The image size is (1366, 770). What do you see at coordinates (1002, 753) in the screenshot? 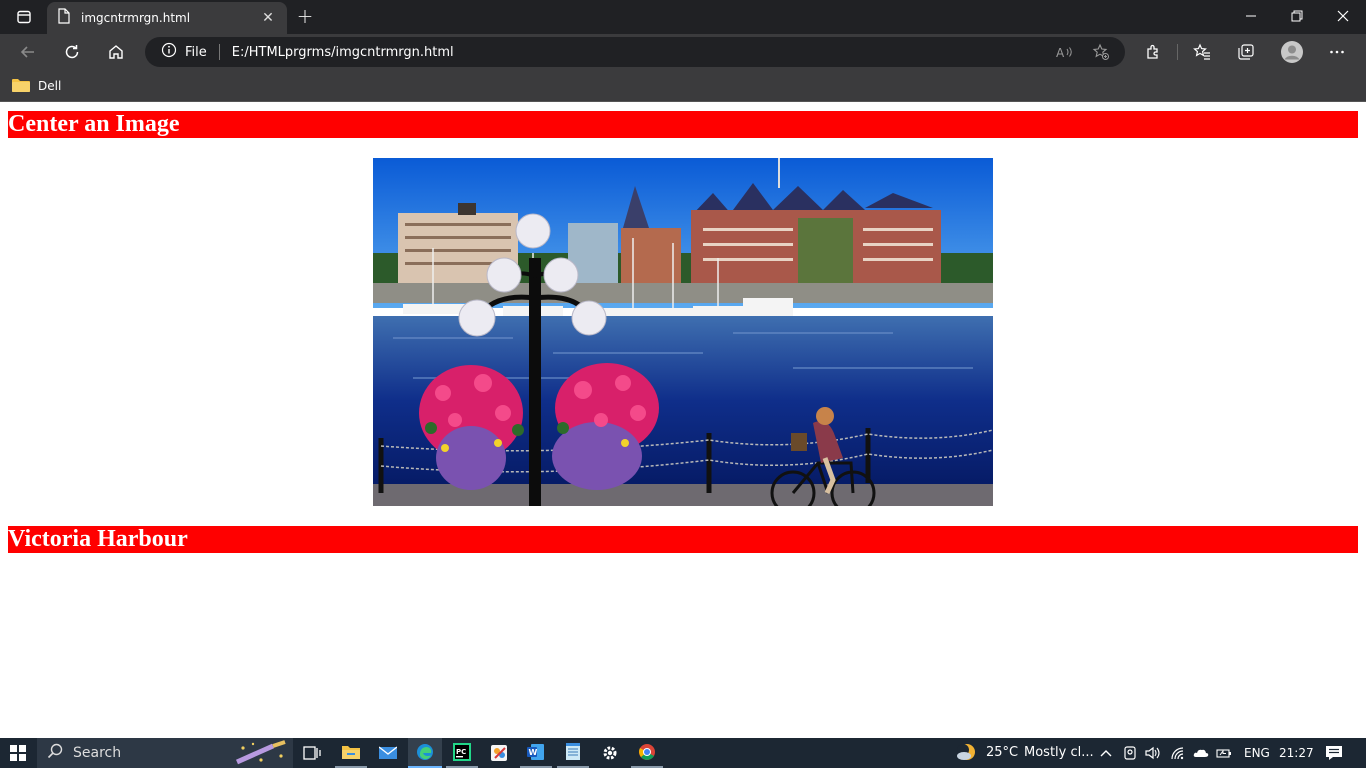
I see `weather-temperature: 25°C` at bounding box center [1002, 753].